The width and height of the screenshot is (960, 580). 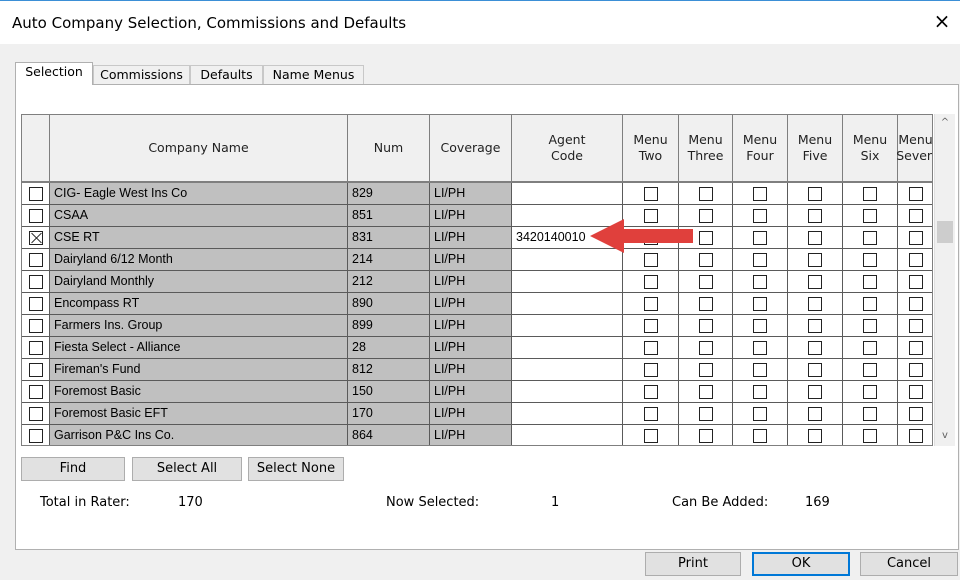 I want to click on tab-selection: Selection, so click(x=54, y=73).